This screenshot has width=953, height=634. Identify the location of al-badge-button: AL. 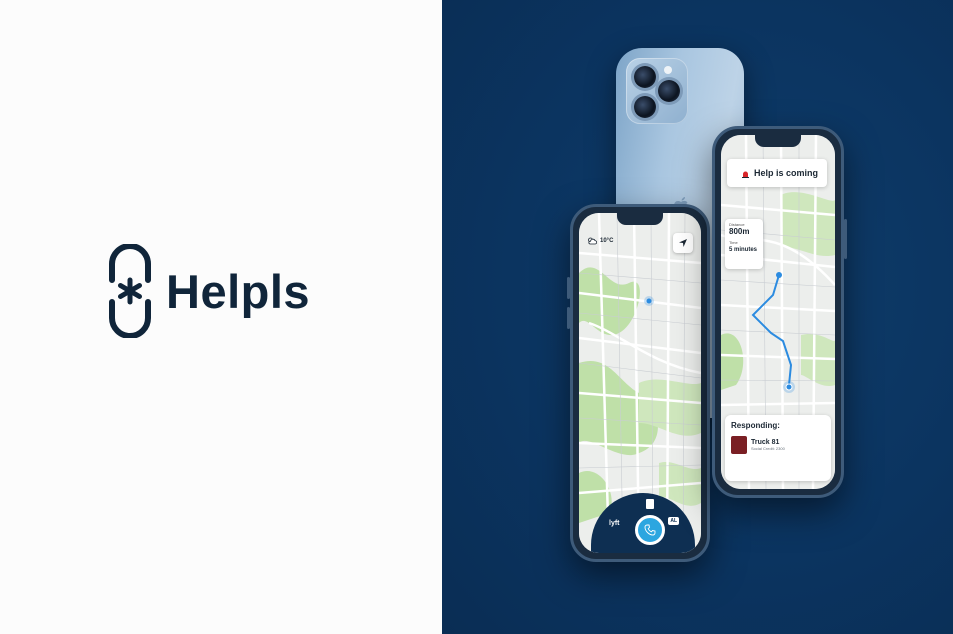
(673, 521).